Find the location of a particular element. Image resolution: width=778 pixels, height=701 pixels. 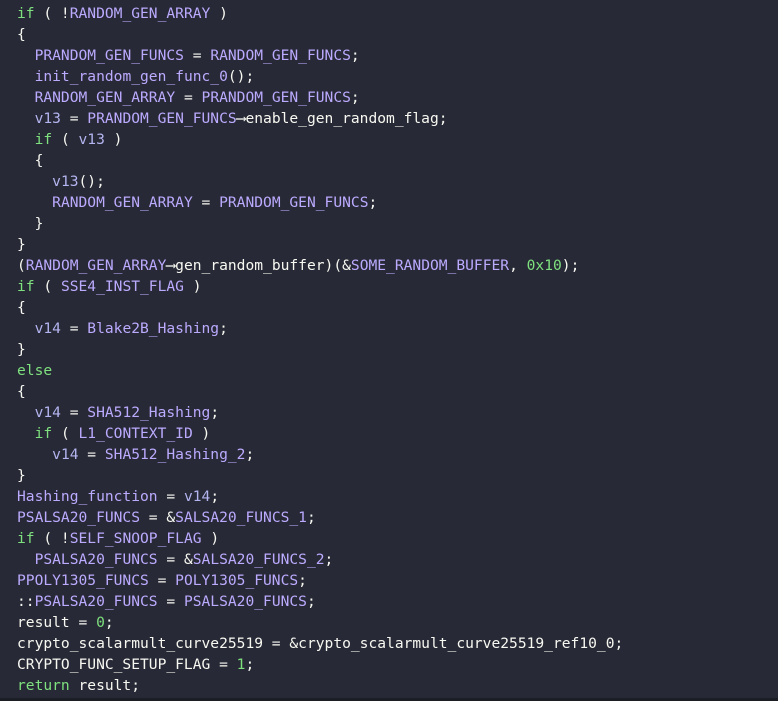

global-symbol: SSE4_INST_FLAG is located at coordinates (122, 286).